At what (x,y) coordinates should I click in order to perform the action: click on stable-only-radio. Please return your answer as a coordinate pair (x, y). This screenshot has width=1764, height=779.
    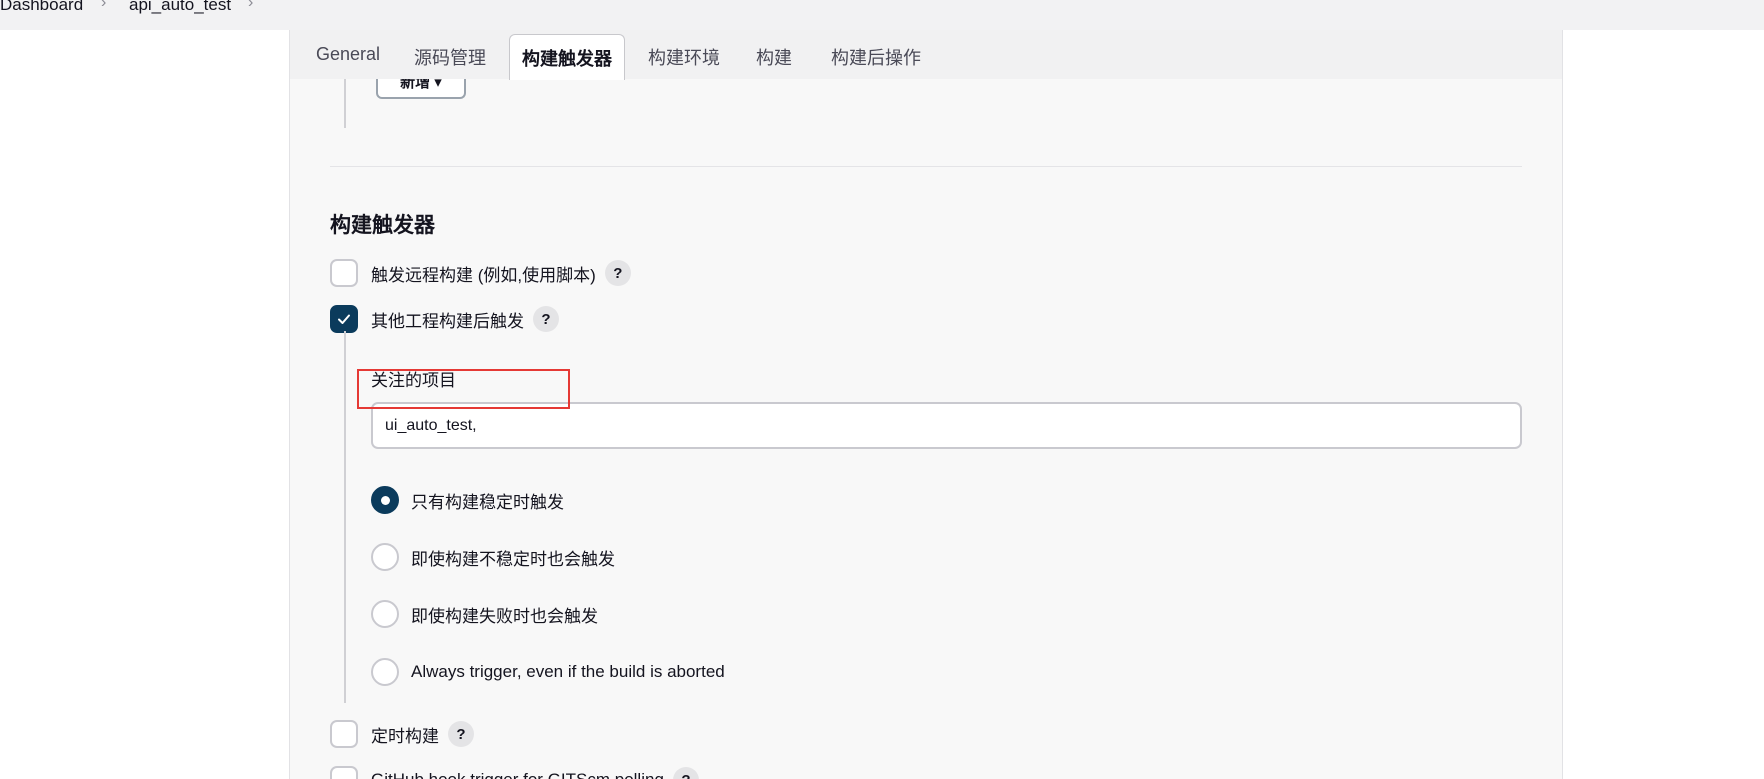
    Looking at the image, I should click on (385, 500).